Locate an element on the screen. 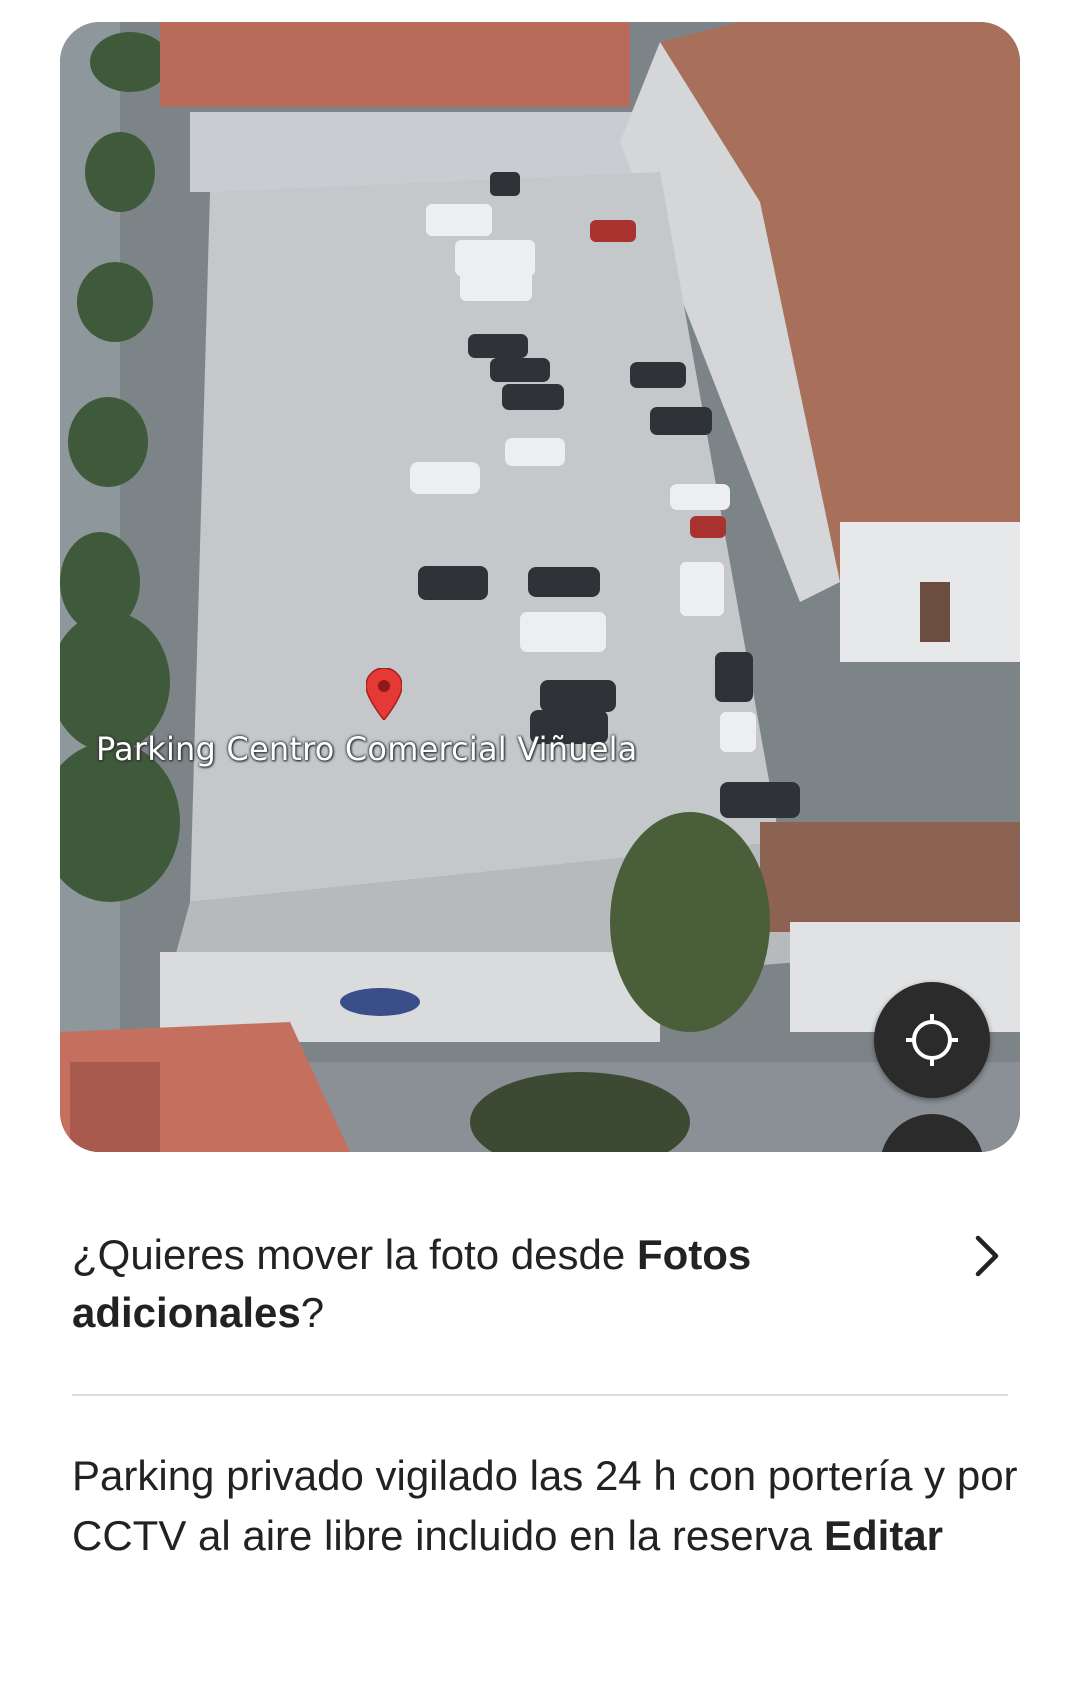 The image size is (1080, 1689). chevron-right-icon is located at coordinates (987, 1256).